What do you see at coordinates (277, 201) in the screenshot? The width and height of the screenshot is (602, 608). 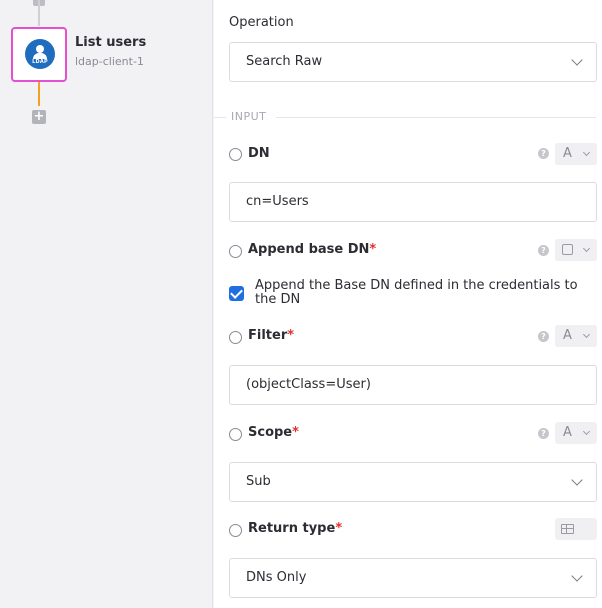 I see `dn-value: cn=Users` at bounding box center [277, 201].